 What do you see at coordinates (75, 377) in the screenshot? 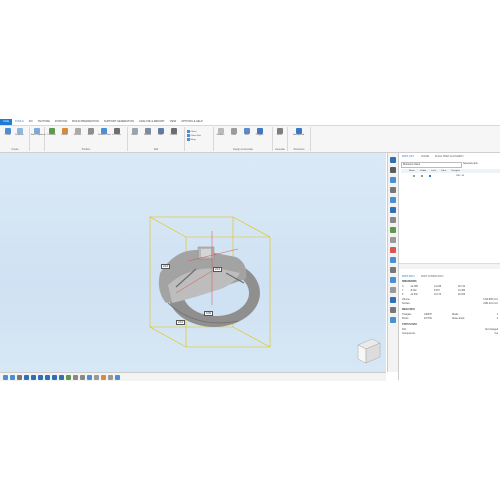
I see `shading-icon` at bounding box center [75, 377].